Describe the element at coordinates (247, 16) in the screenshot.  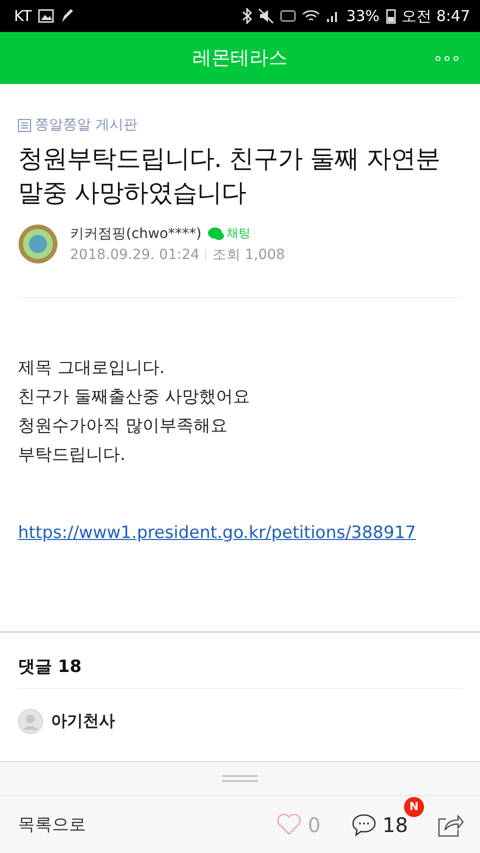
I see `bluetooth-icon` at that location.